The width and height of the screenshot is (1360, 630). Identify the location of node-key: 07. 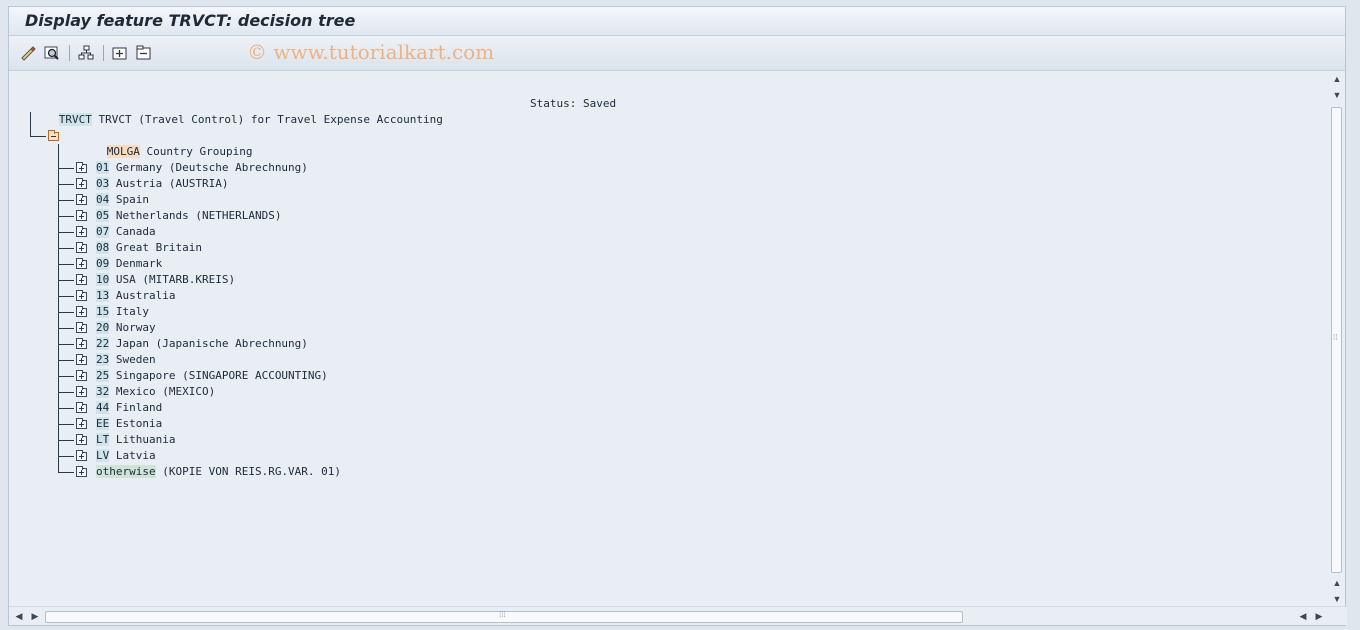
(103, 231).